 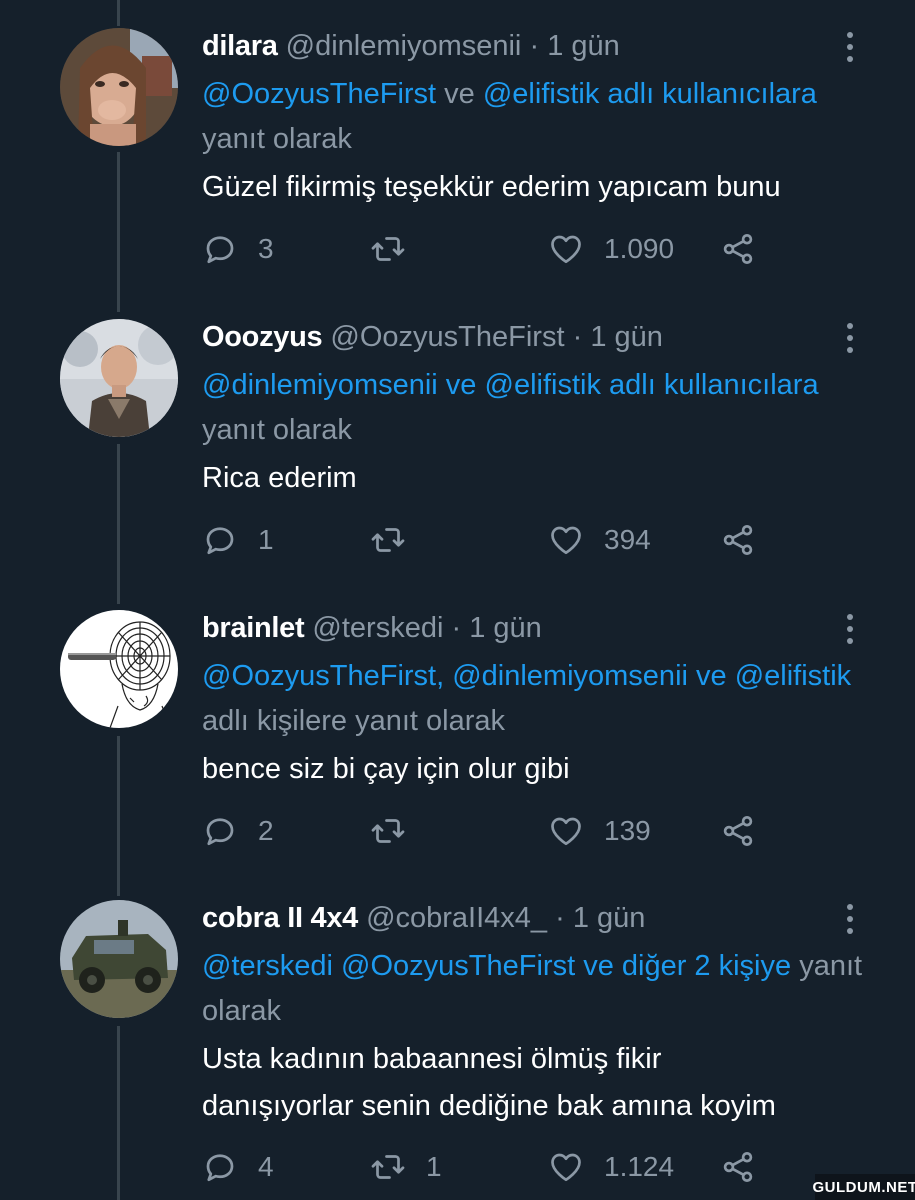 What do you see at coordinates (266, 1166) in the screenshot?
I see `reply-count: 4` at bounding box center [266, 1166].